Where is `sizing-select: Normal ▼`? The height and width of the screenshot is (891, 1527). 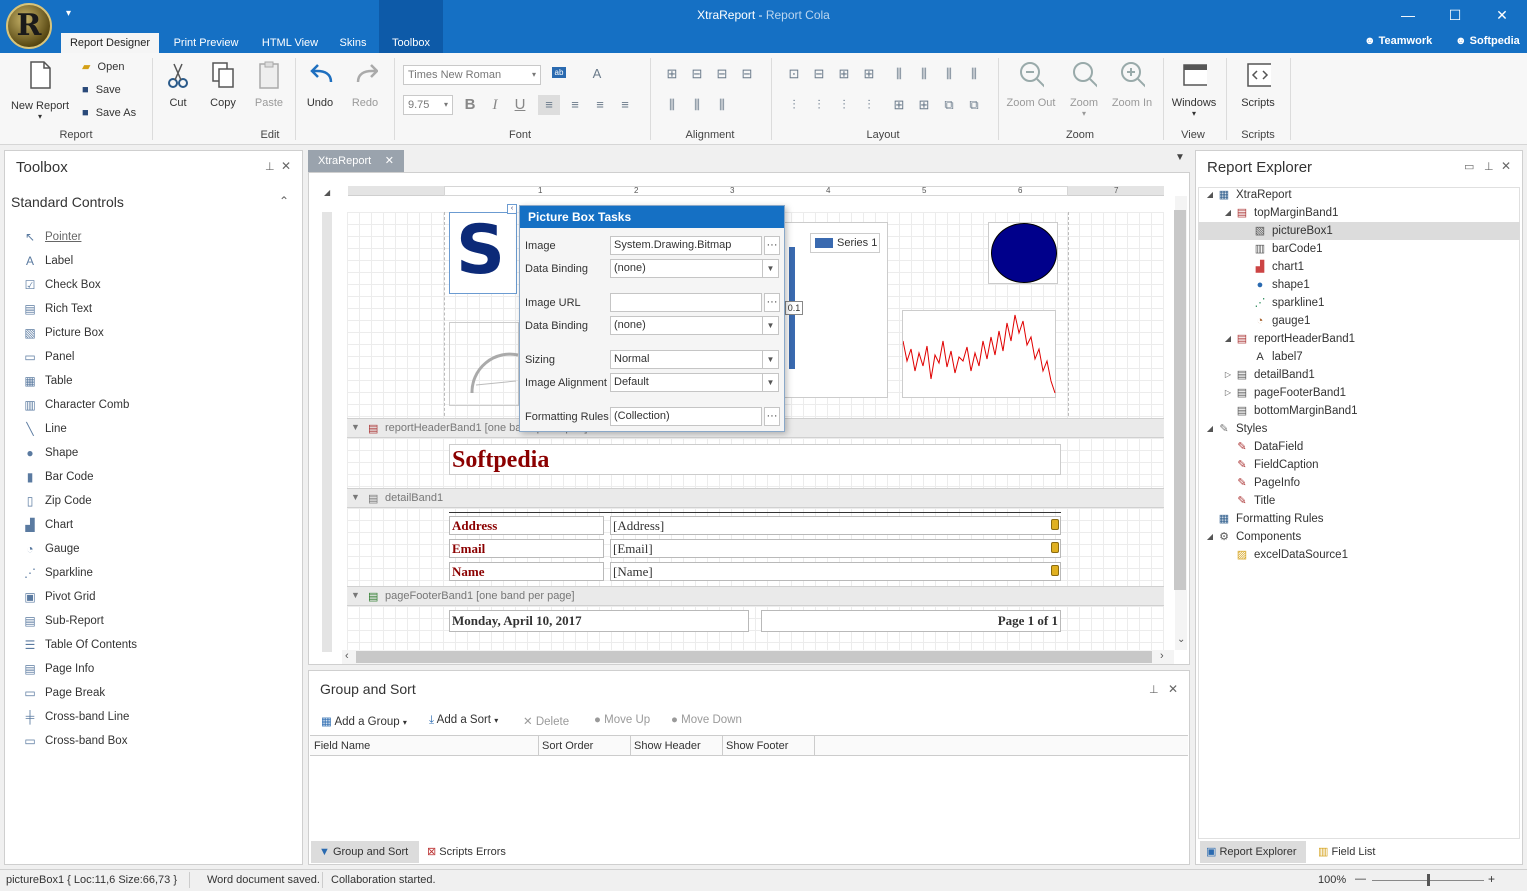
sizing-select: Normal ▼ is located at coordinates (694, 359).